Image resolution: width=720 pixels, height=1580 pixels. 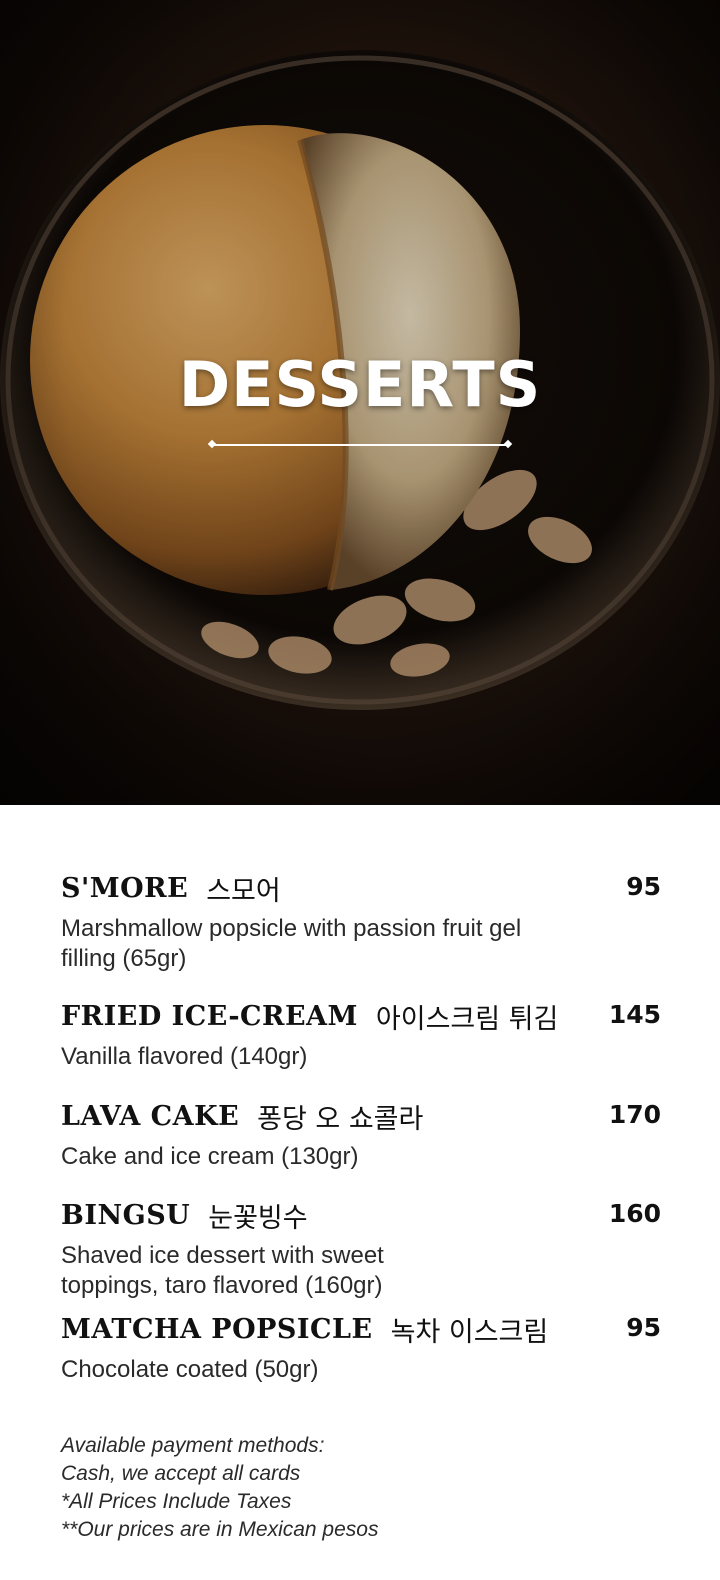 What do you see at coordinates (467, 1019) in the screenshot?
I see `item-korean-name: 아이스크림 튀김` at bounding box center [467, 1019].